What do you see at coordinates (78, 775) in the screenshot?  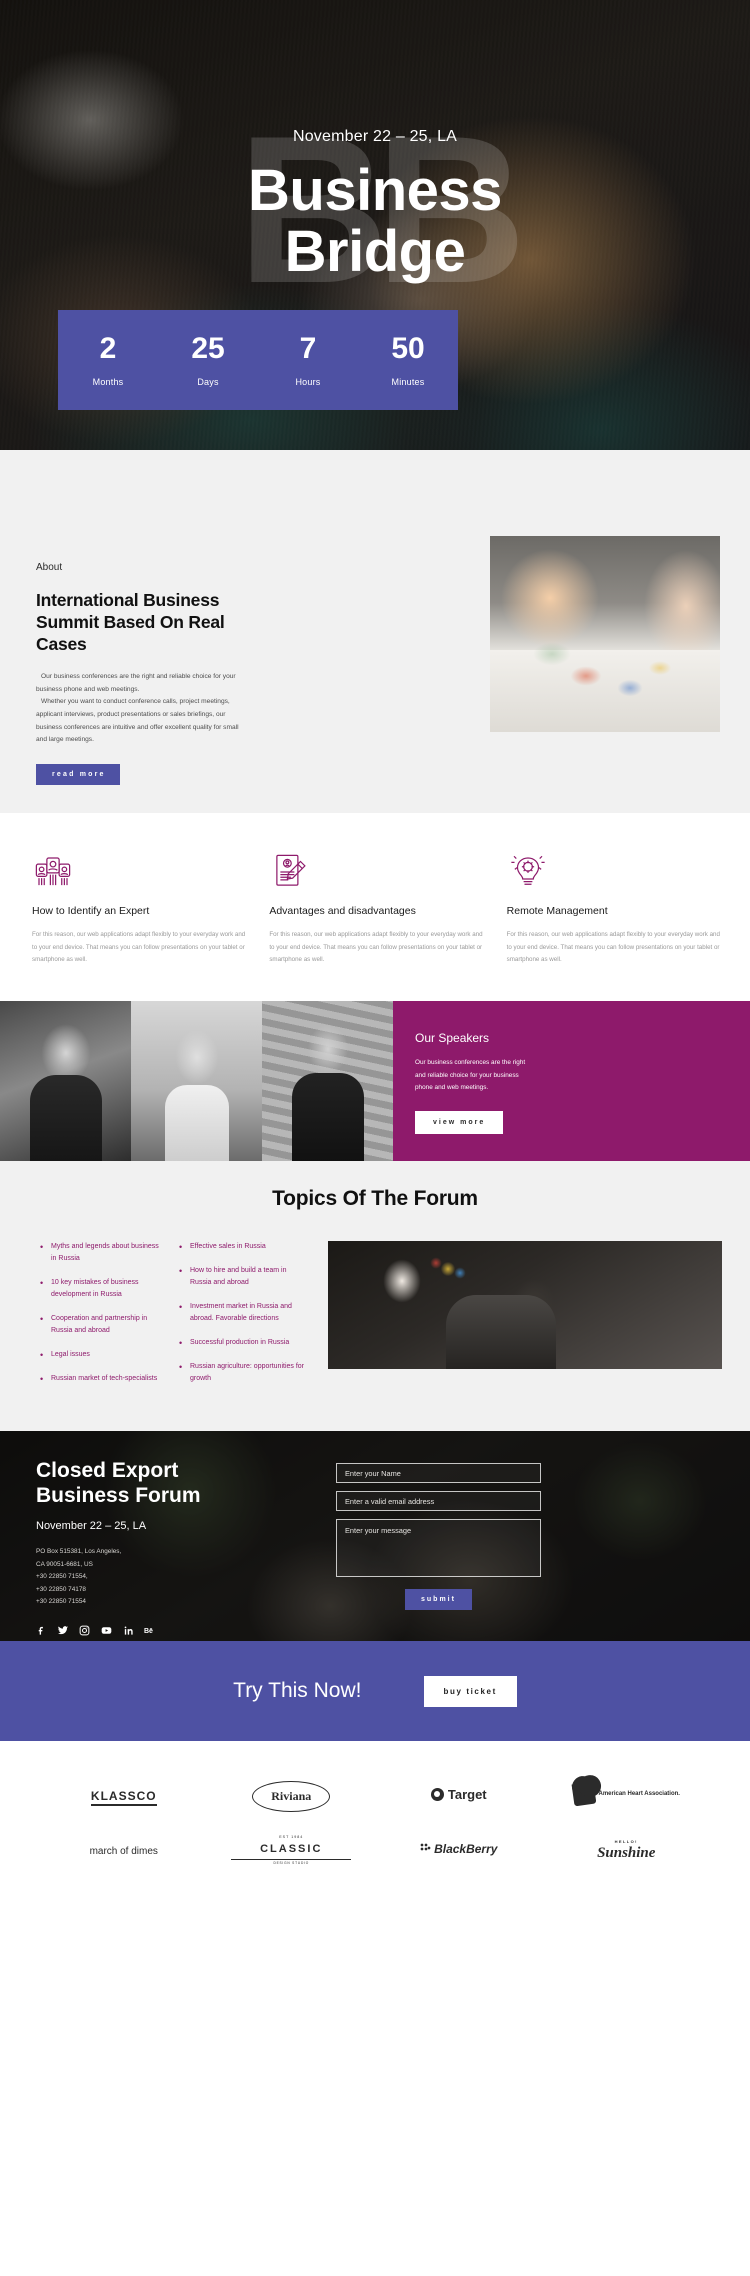 I see `read-more-button: read more` at bounding box center [78, 775].